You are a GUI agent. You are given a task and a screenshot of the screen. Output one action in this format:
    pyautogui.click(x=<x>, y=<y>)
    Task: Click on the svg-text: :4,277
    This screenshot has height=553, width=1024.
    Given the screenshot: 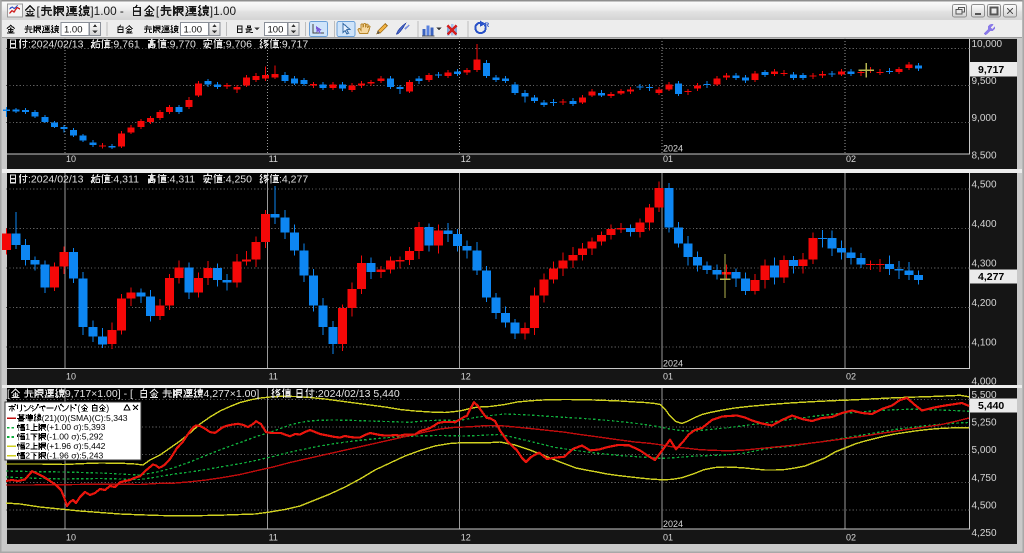 What is the action you would take?
    pyautogui.click(x=293, y=180)
    